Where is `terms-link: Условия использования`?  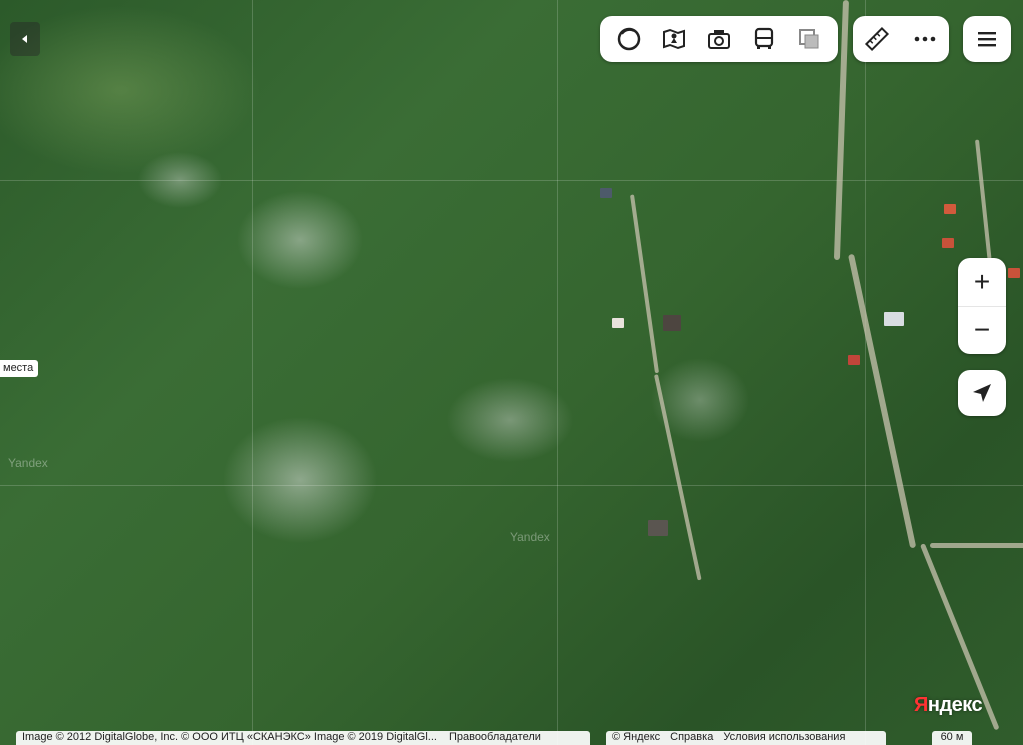 terms-link: Условия использования is located at coordinates (784, 737).